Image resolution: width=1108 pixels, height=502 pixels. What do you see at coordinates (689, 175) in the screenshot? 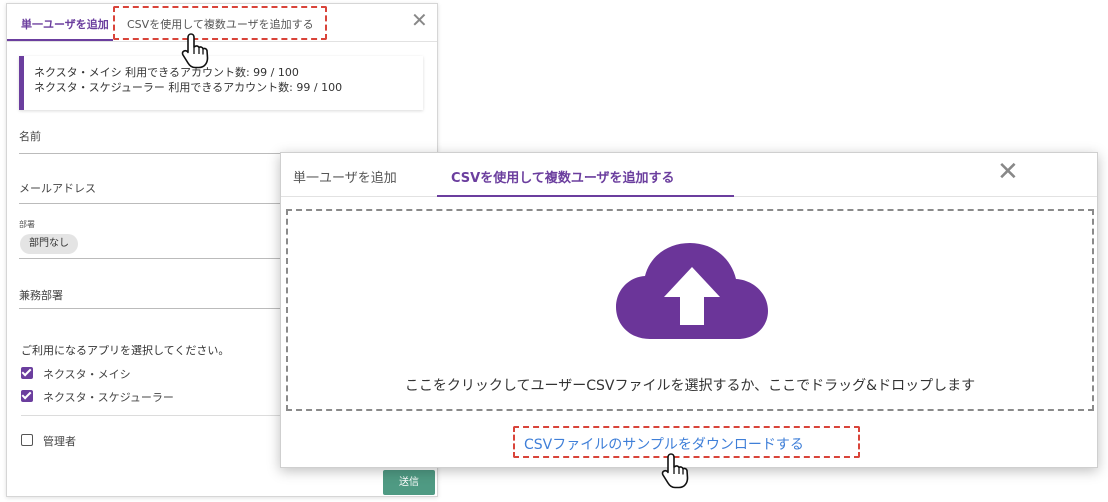
I see `dialog-tabs: 単一ユーザを追加 CSVを使用して複数ユーザを追加する ✕` at bounding box center [689, 175].